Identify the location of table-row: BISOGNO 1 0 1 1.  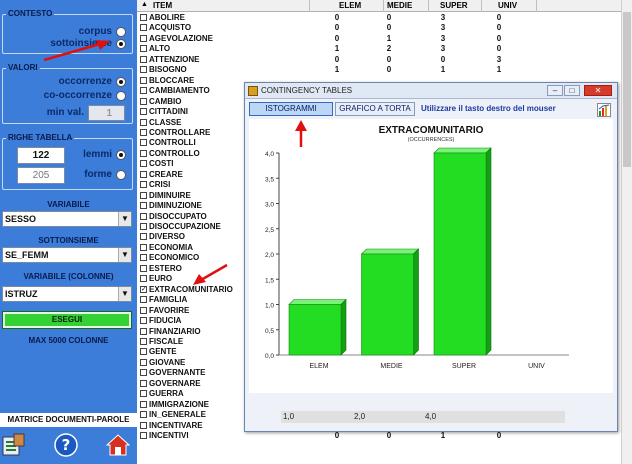
(379, 70).